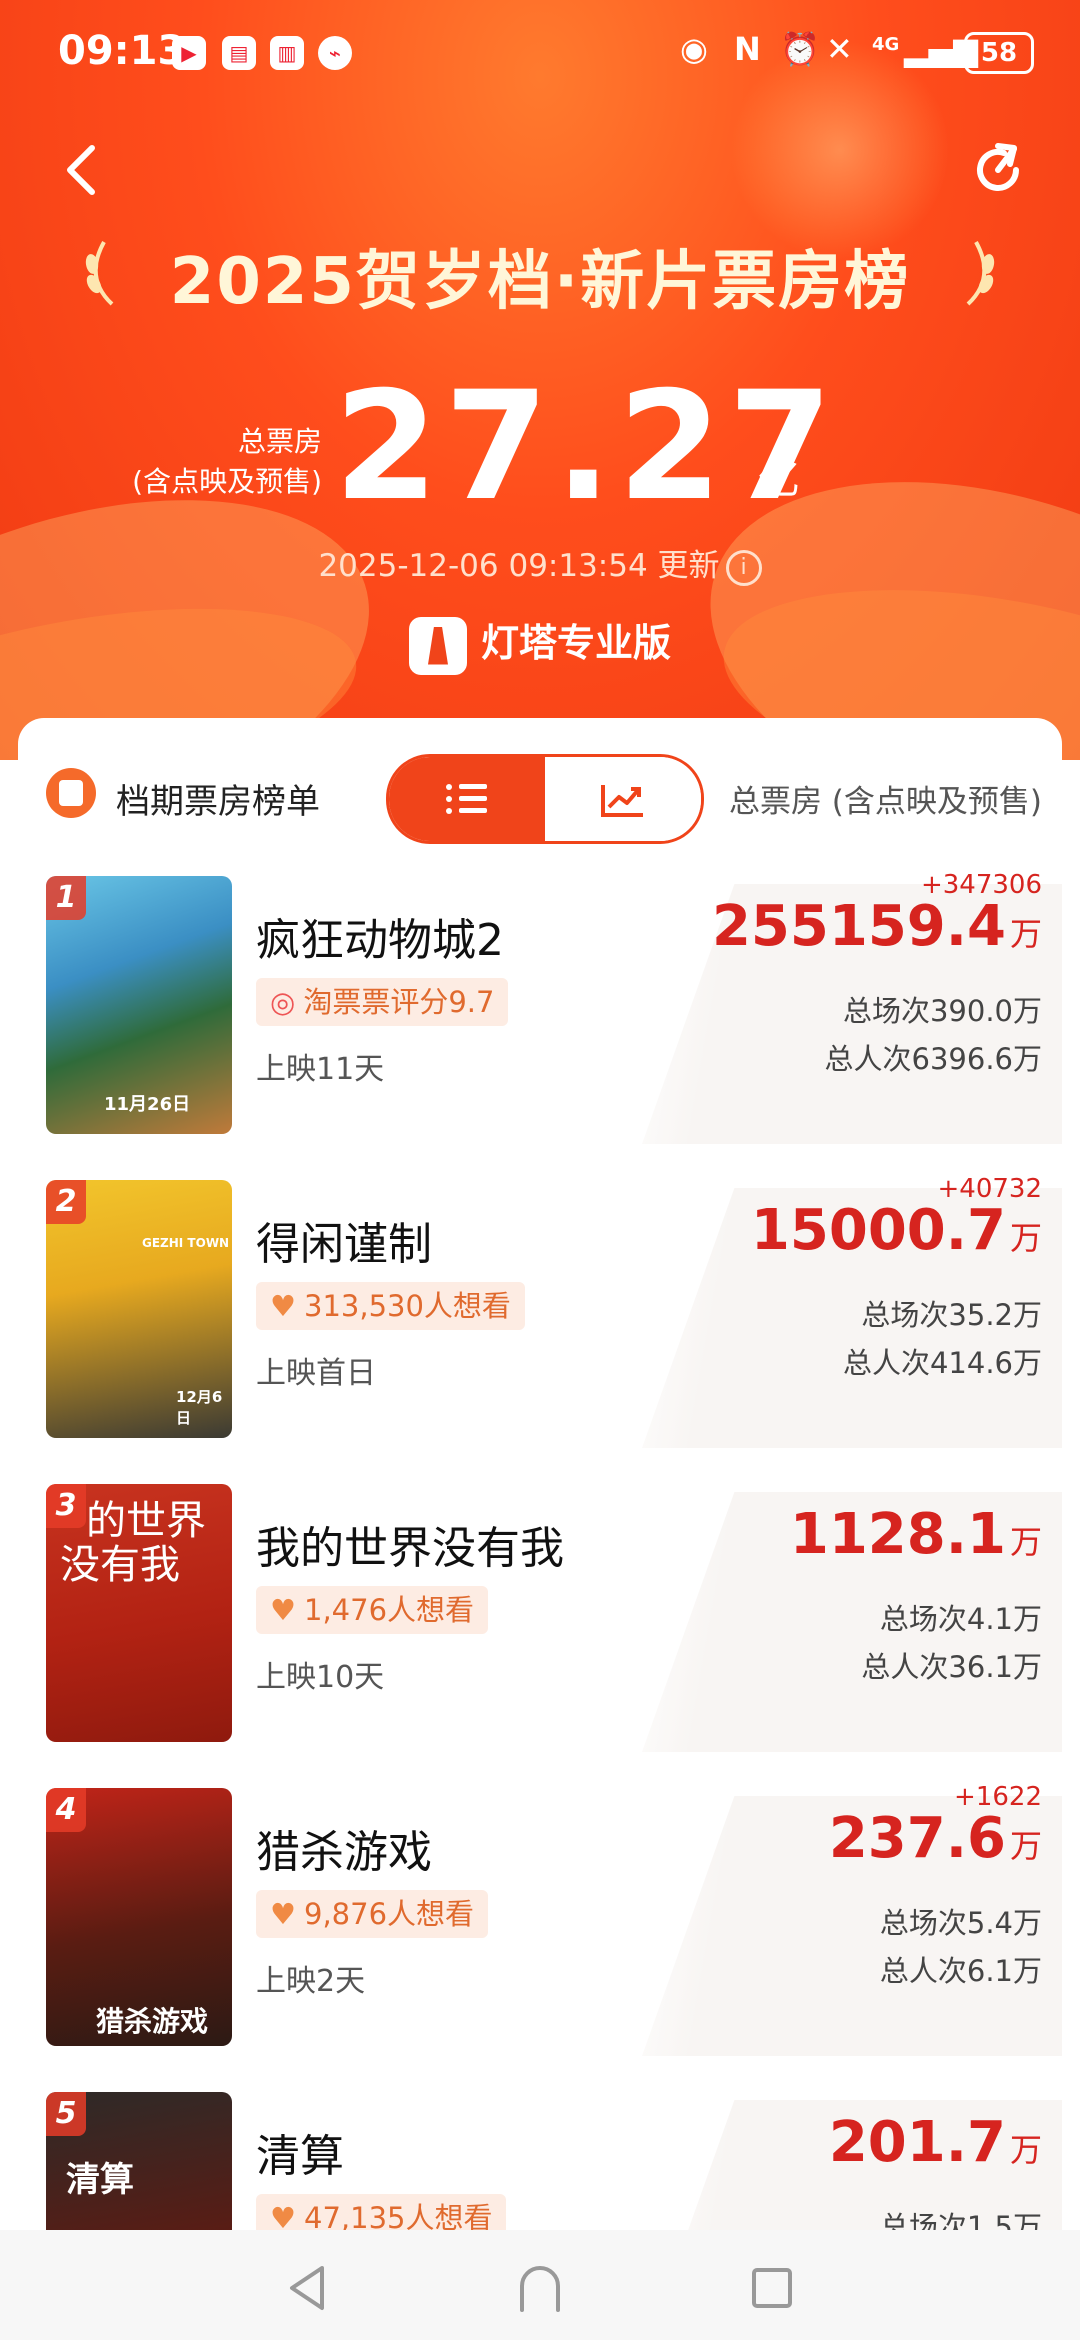 The image size is (1080, 2340). I want to click on view-toggle, so click(545, 799).